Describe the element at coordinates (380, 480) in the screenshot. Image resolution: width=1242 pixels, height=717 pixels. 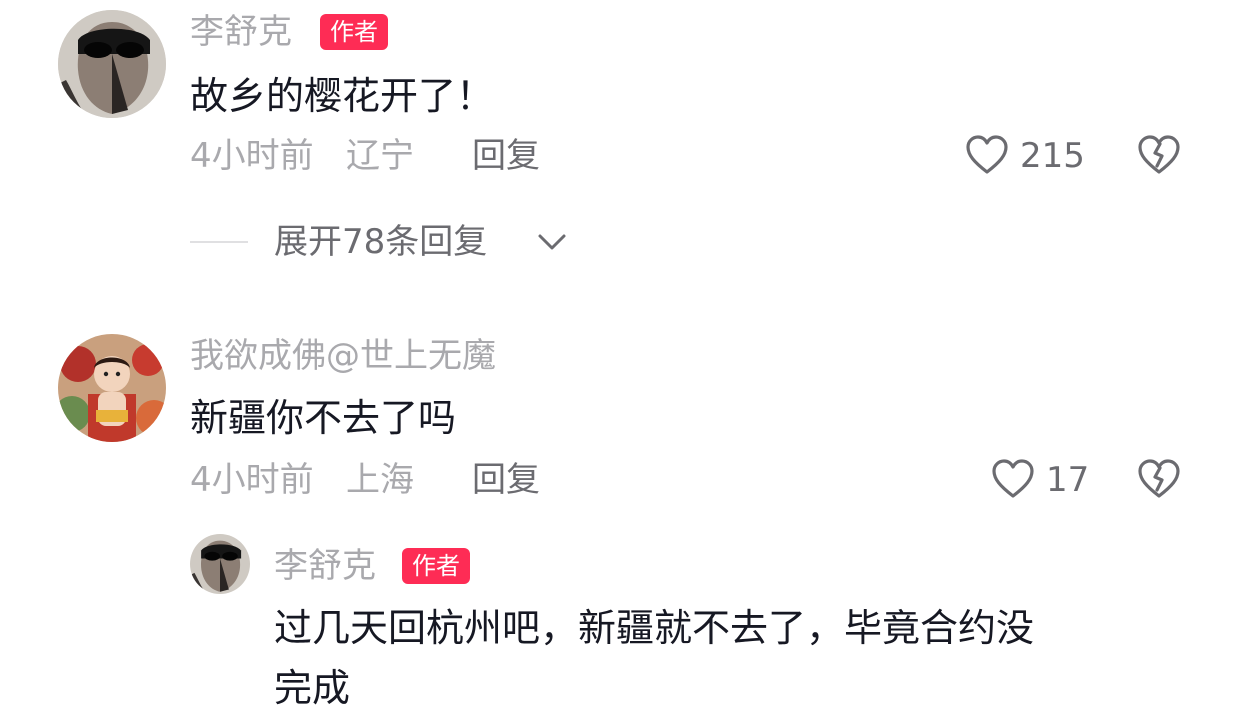
I see `comment-location: 上海` at that location.